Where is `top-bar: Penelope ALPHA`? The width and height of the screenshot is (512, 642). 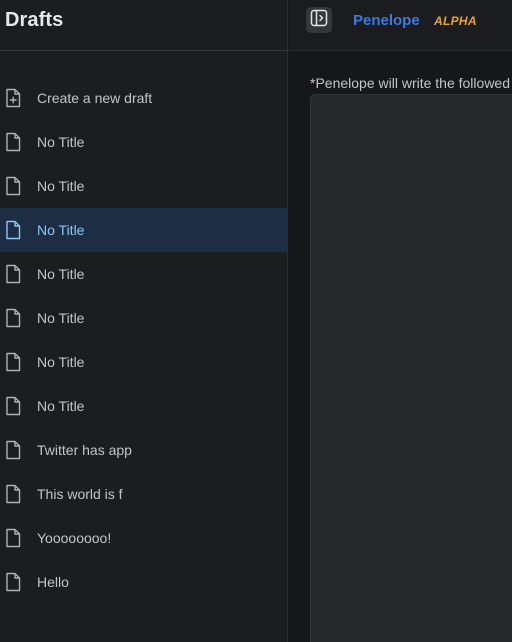 top-bar: Penelope ALPHA is located at coordinates (400, 25).